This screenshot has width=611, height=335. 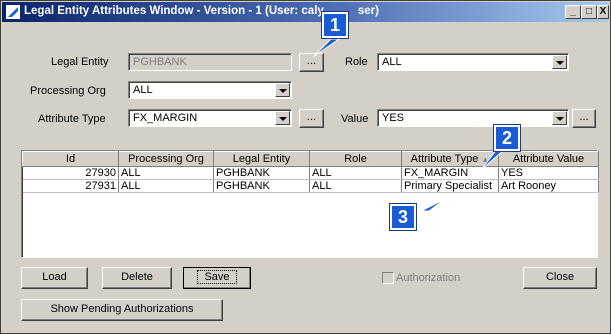 What do you see at coordinates (166, 159) in the screenshot?
I see `column-header-processing-org: Processing Org` at bounding box center [166, 159].